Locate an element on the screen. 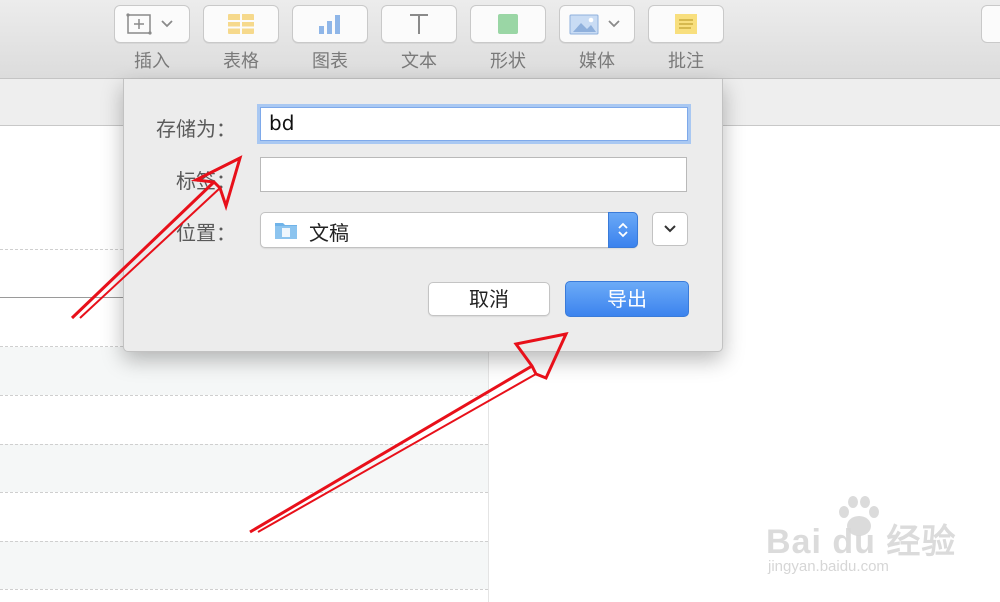 This screenshot has height=602, width=1000. media-label: 媒体 is located at coordinates (597, 61).